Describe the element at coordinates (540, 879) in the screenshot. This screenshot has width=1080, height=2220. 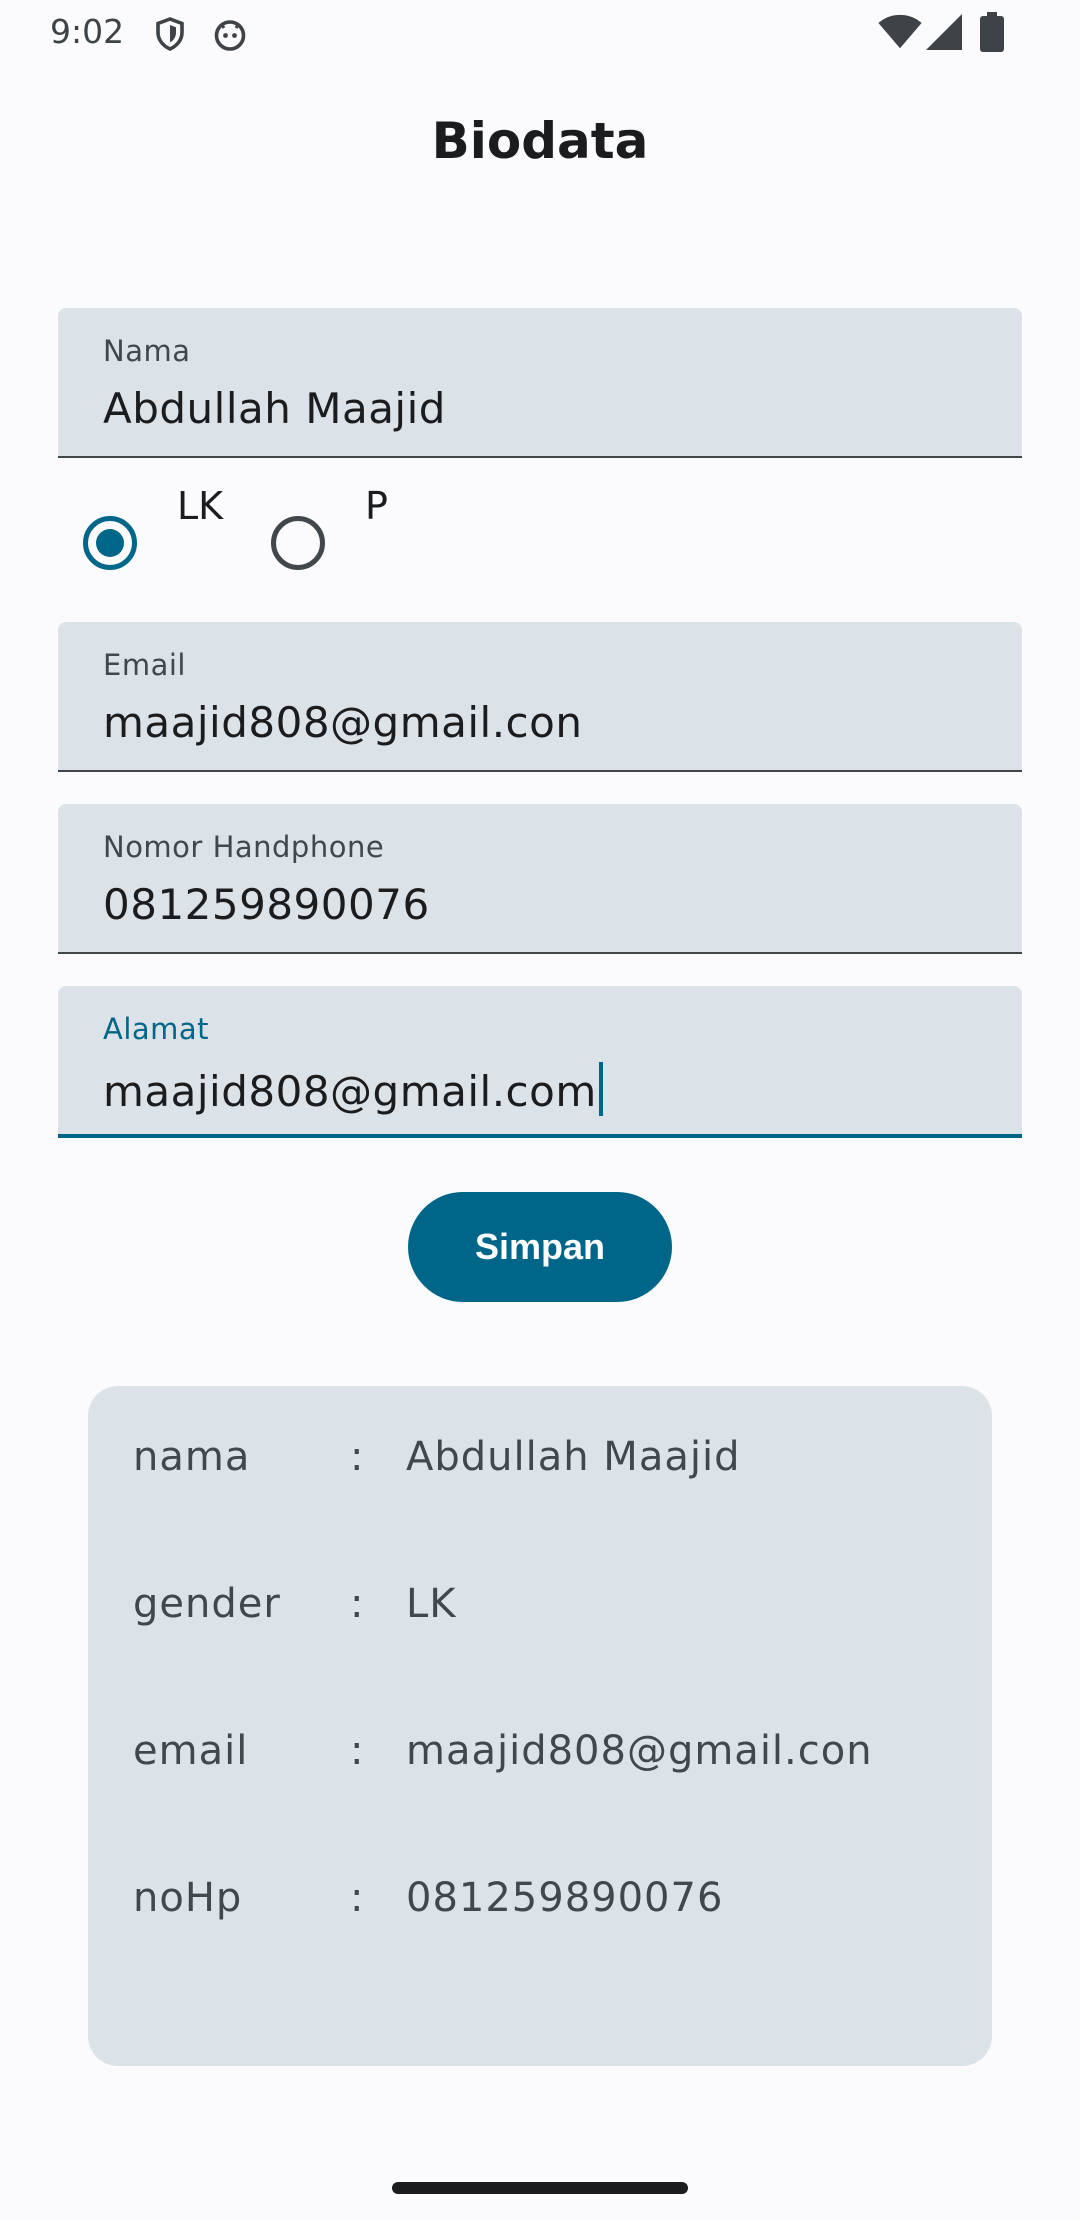
I see `phone-field: Nomor Handphone 081259890076` at that location.